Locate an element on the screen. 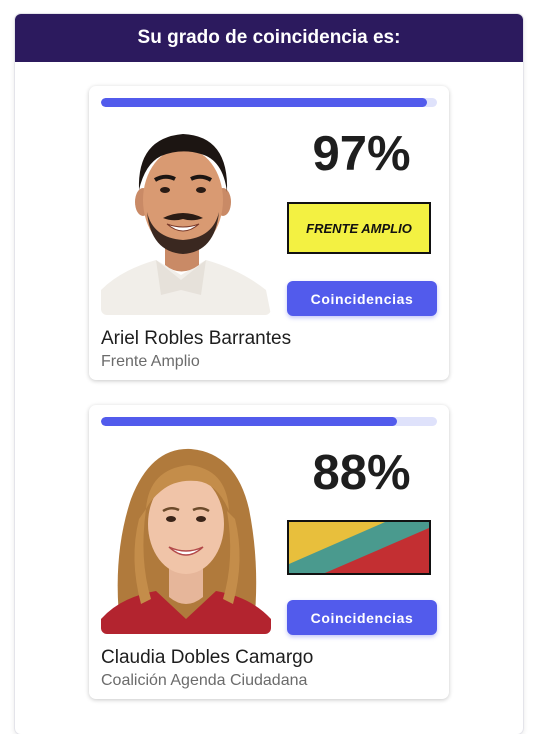 This screenshot has width=539, height=734. results-title: Su grado de coincidencia es: is located at coordinates (269, 37).